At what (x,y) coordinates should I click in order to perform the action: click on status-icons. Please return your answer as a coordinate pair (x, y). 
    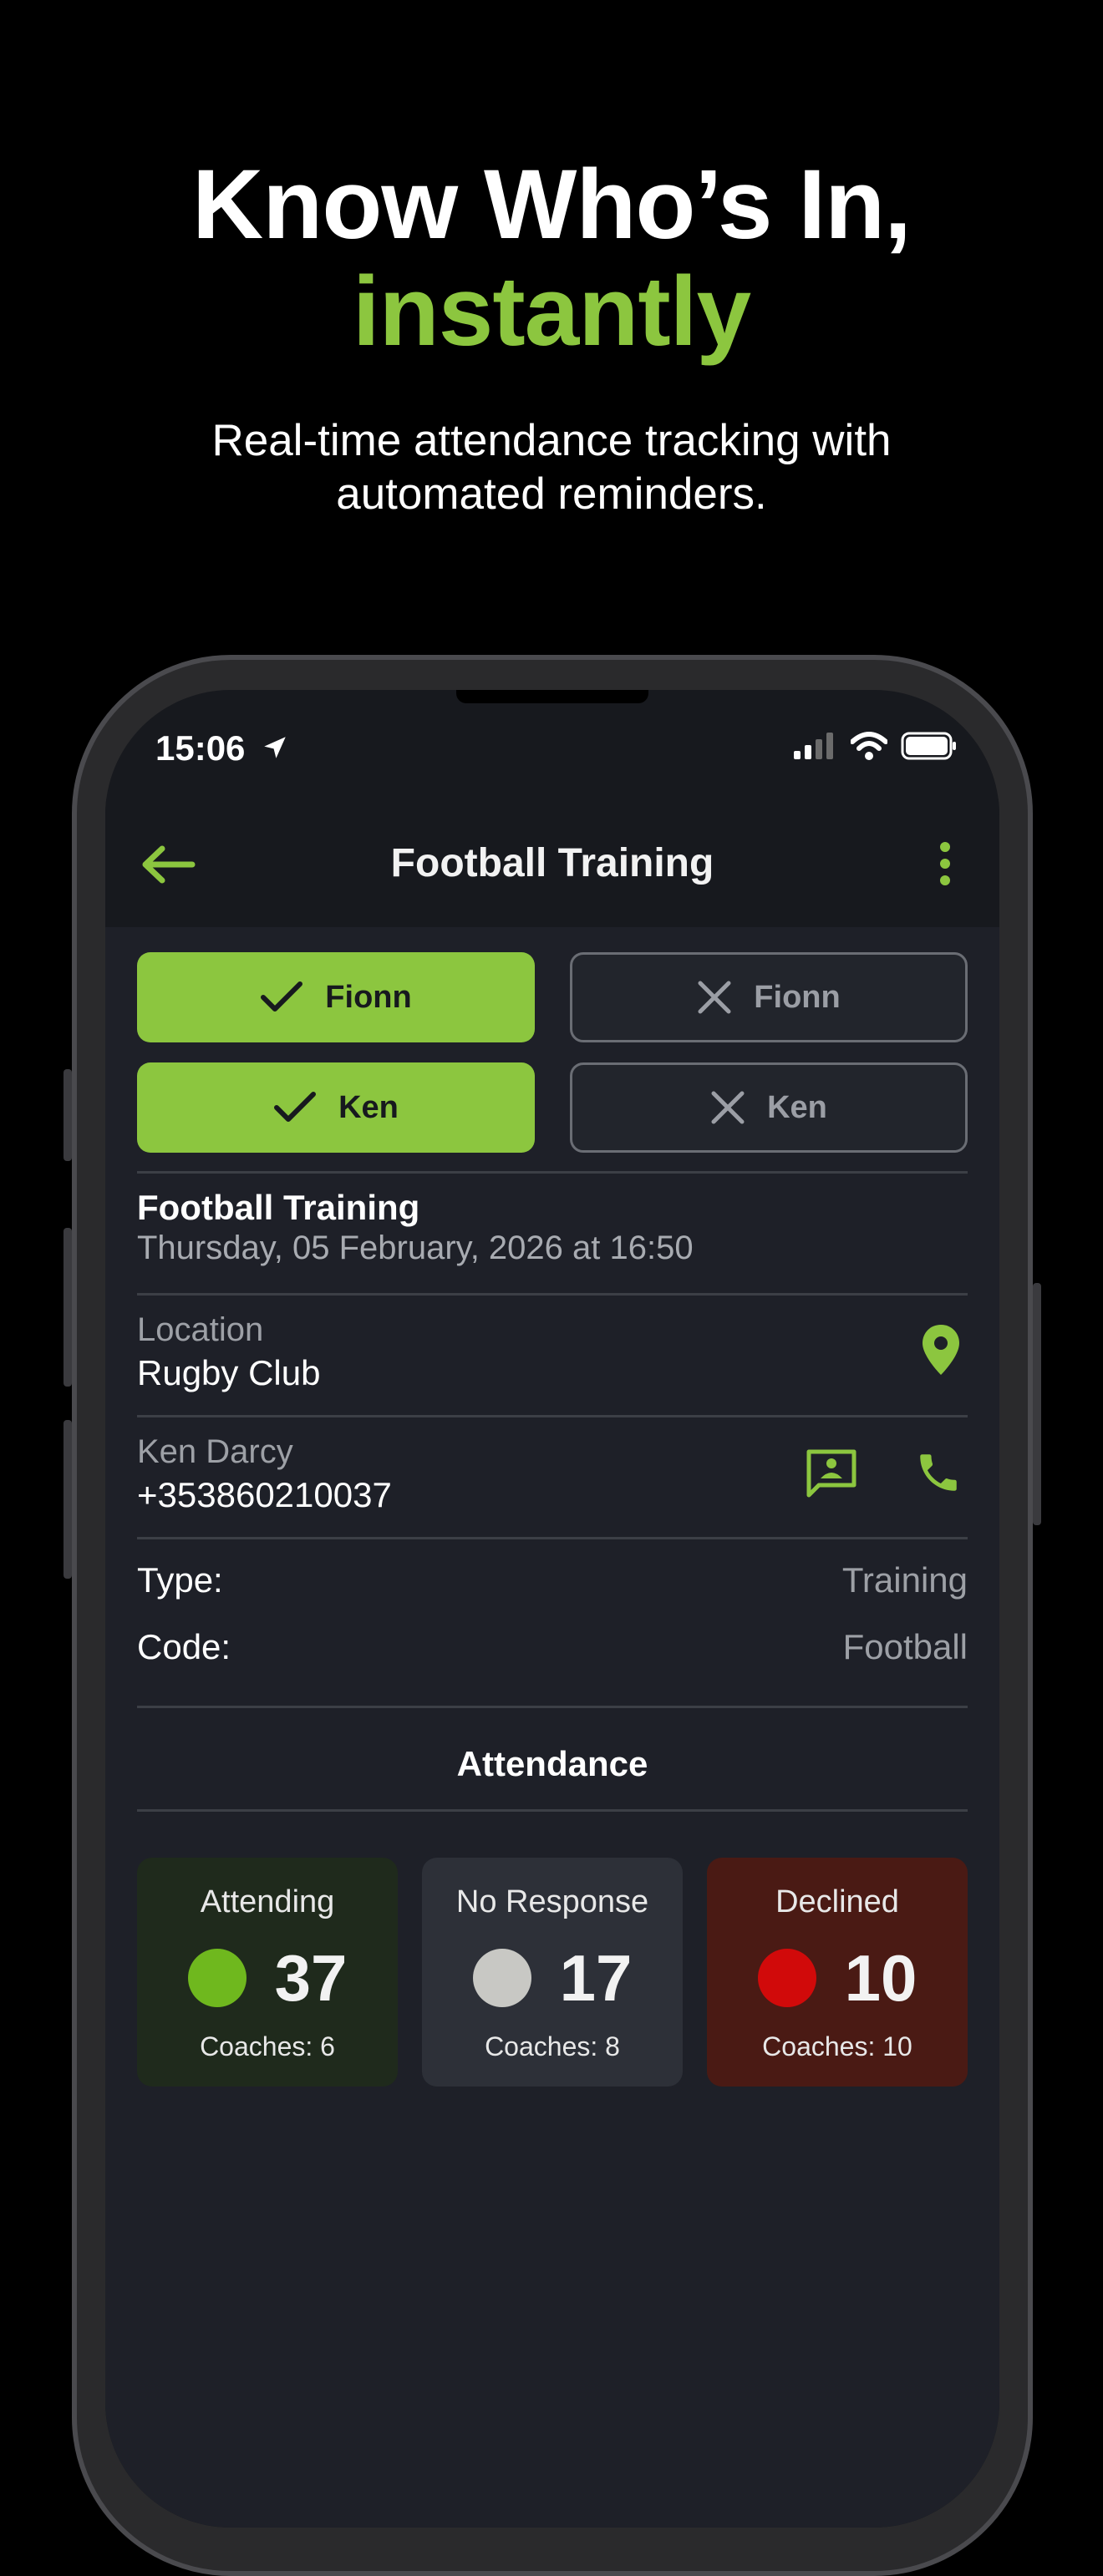
    Looking at the image, I should click on (876, 746).